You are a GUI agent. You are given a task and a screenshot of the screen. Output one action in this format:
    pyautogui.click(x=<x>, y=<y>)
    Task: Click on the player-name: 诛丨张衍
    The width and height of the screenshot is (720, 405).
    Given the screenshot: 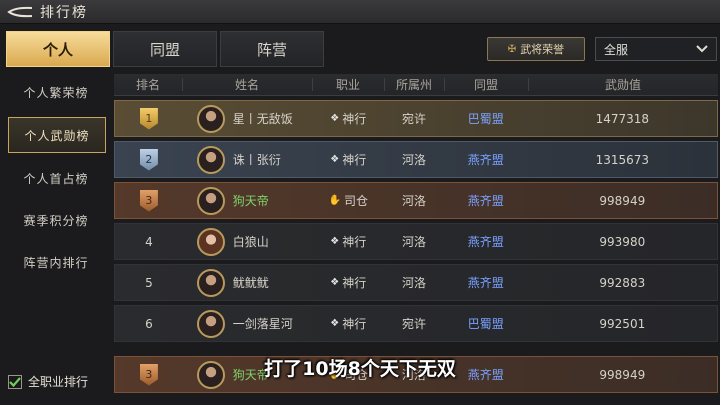 What is the action you would take?
    pyautogui.click(x=256, y=160)
    